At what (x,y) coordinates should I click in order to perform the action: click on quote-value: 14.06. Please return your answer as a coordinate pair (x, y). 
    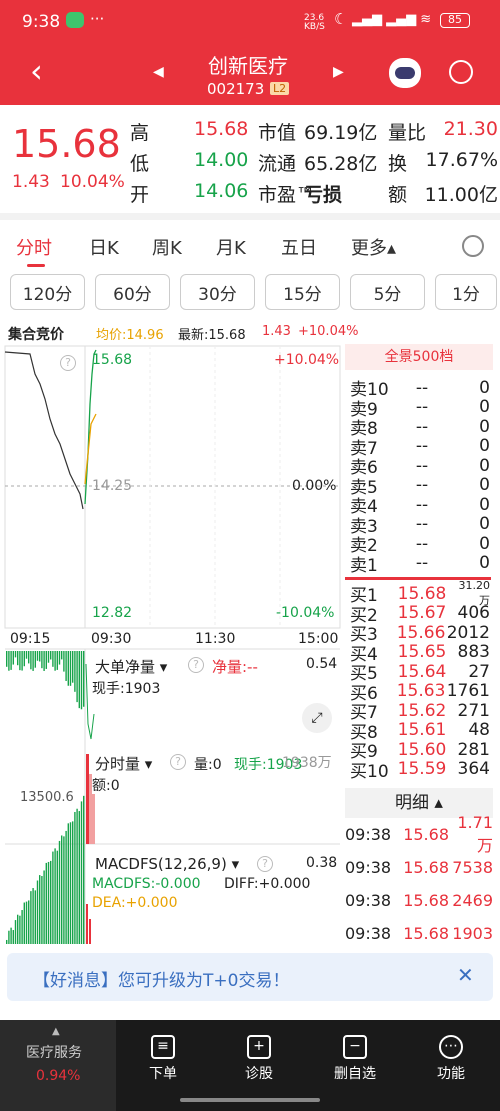
    Looking at the image, I should click on (221, 191).